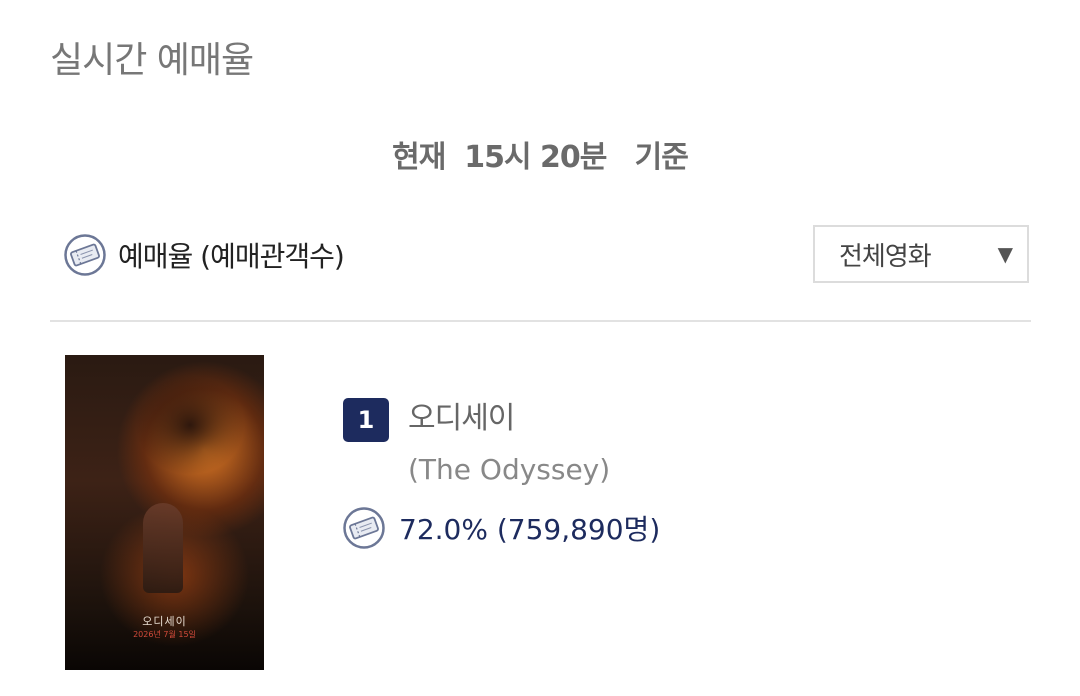  I want to click on rate-header: 예매율 (예매관객수), so click(204, 255).